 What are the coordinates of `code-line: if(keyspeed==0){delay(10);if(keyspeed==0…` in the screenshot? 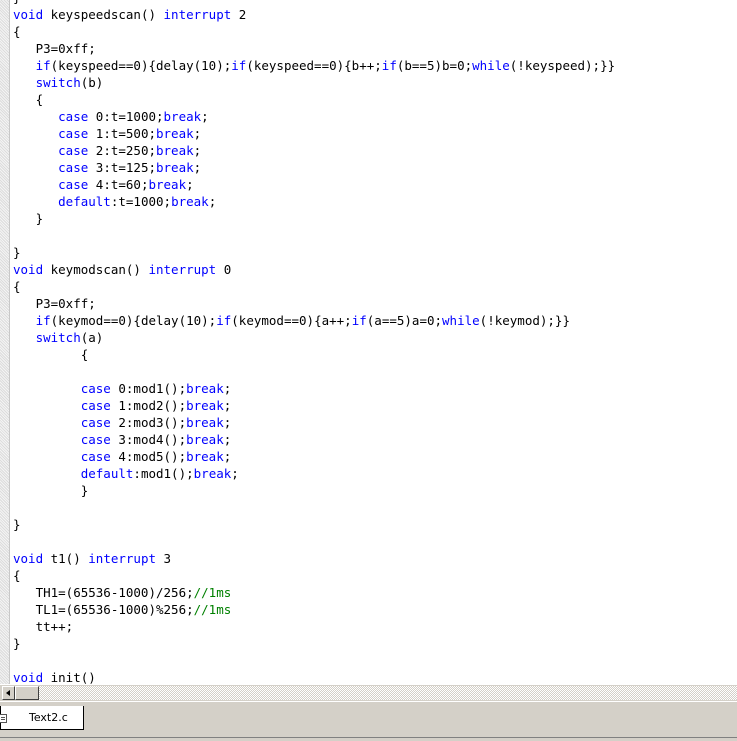 It's located at (325, 65).